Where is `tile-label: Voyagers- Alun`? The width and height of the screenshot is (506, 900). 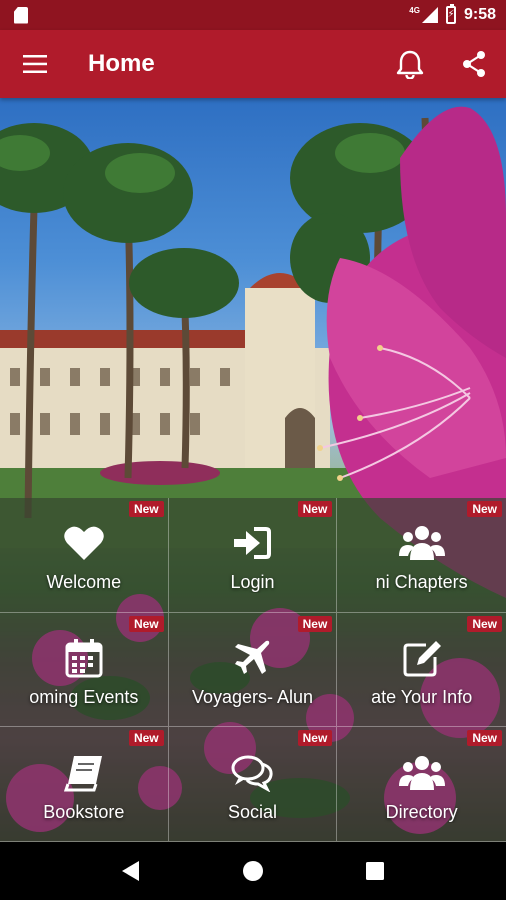
tile-label: Voyagers- Alun is located at coordinates (252, 696).